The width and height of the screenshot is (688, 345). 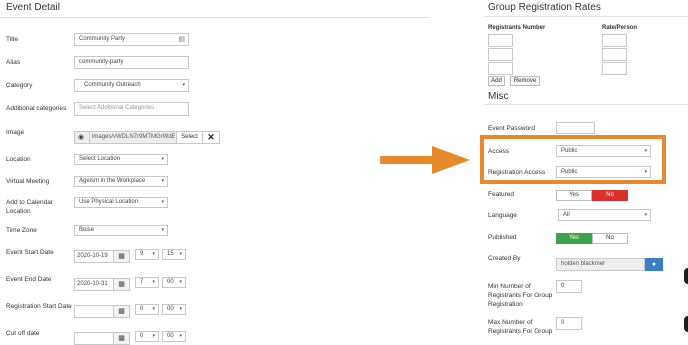 I want to click on published-yes-button: Yes, so click(x=574, y=238).